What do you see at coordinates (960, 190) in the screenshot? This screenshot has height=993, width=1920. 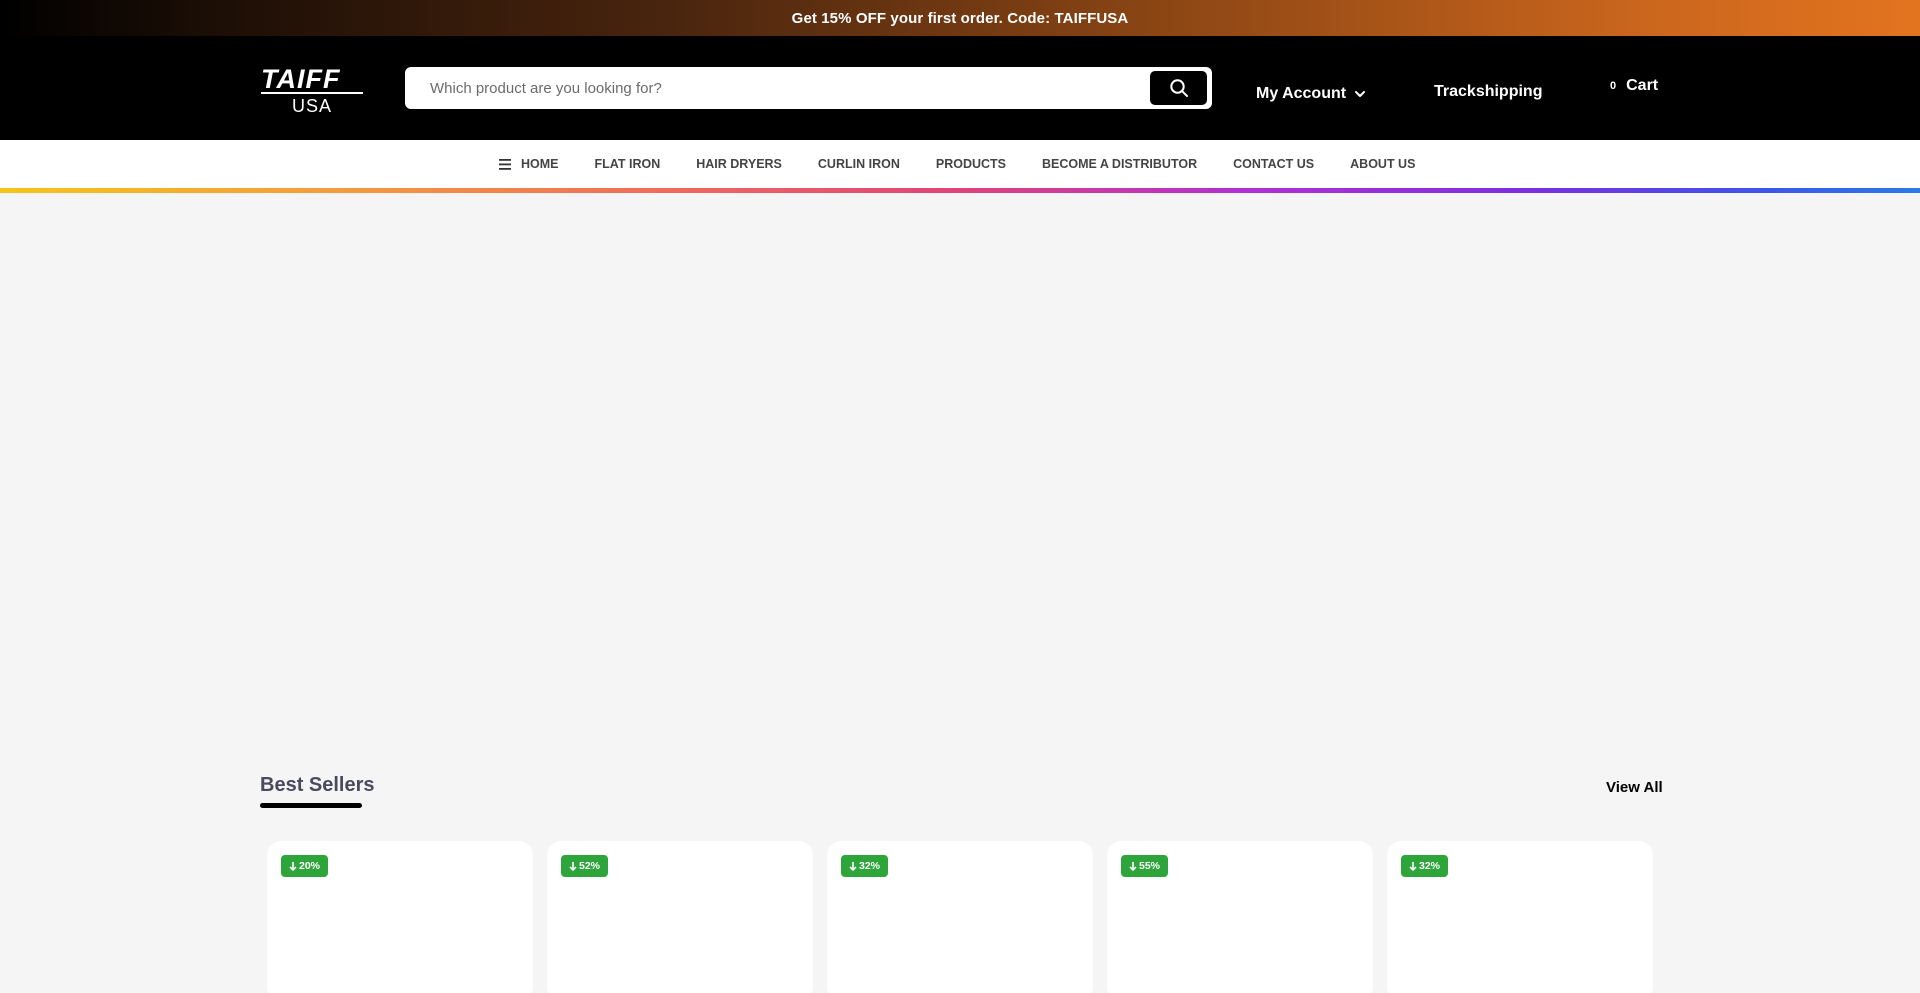 I see `rainbow-divider` at bounding box center [960, 190].